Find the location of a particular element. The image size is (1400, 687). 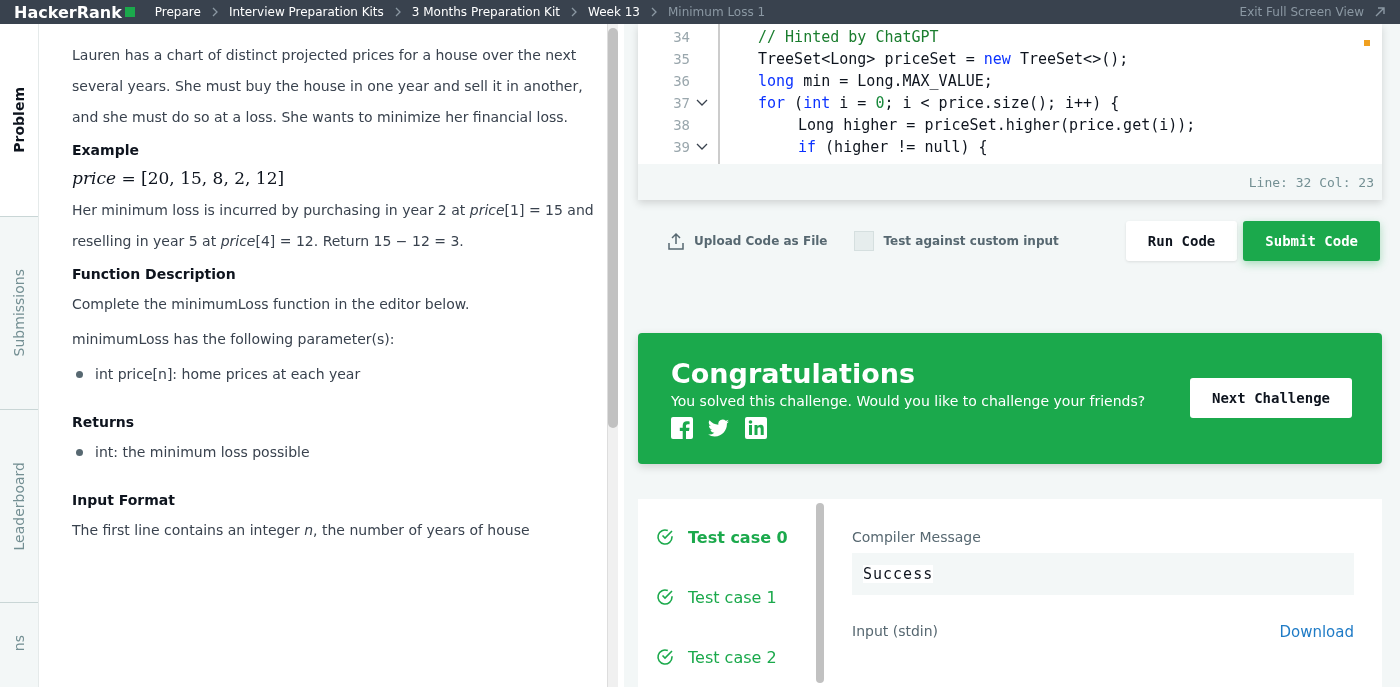

side-tab: ns is located at coordinates (19, 643).